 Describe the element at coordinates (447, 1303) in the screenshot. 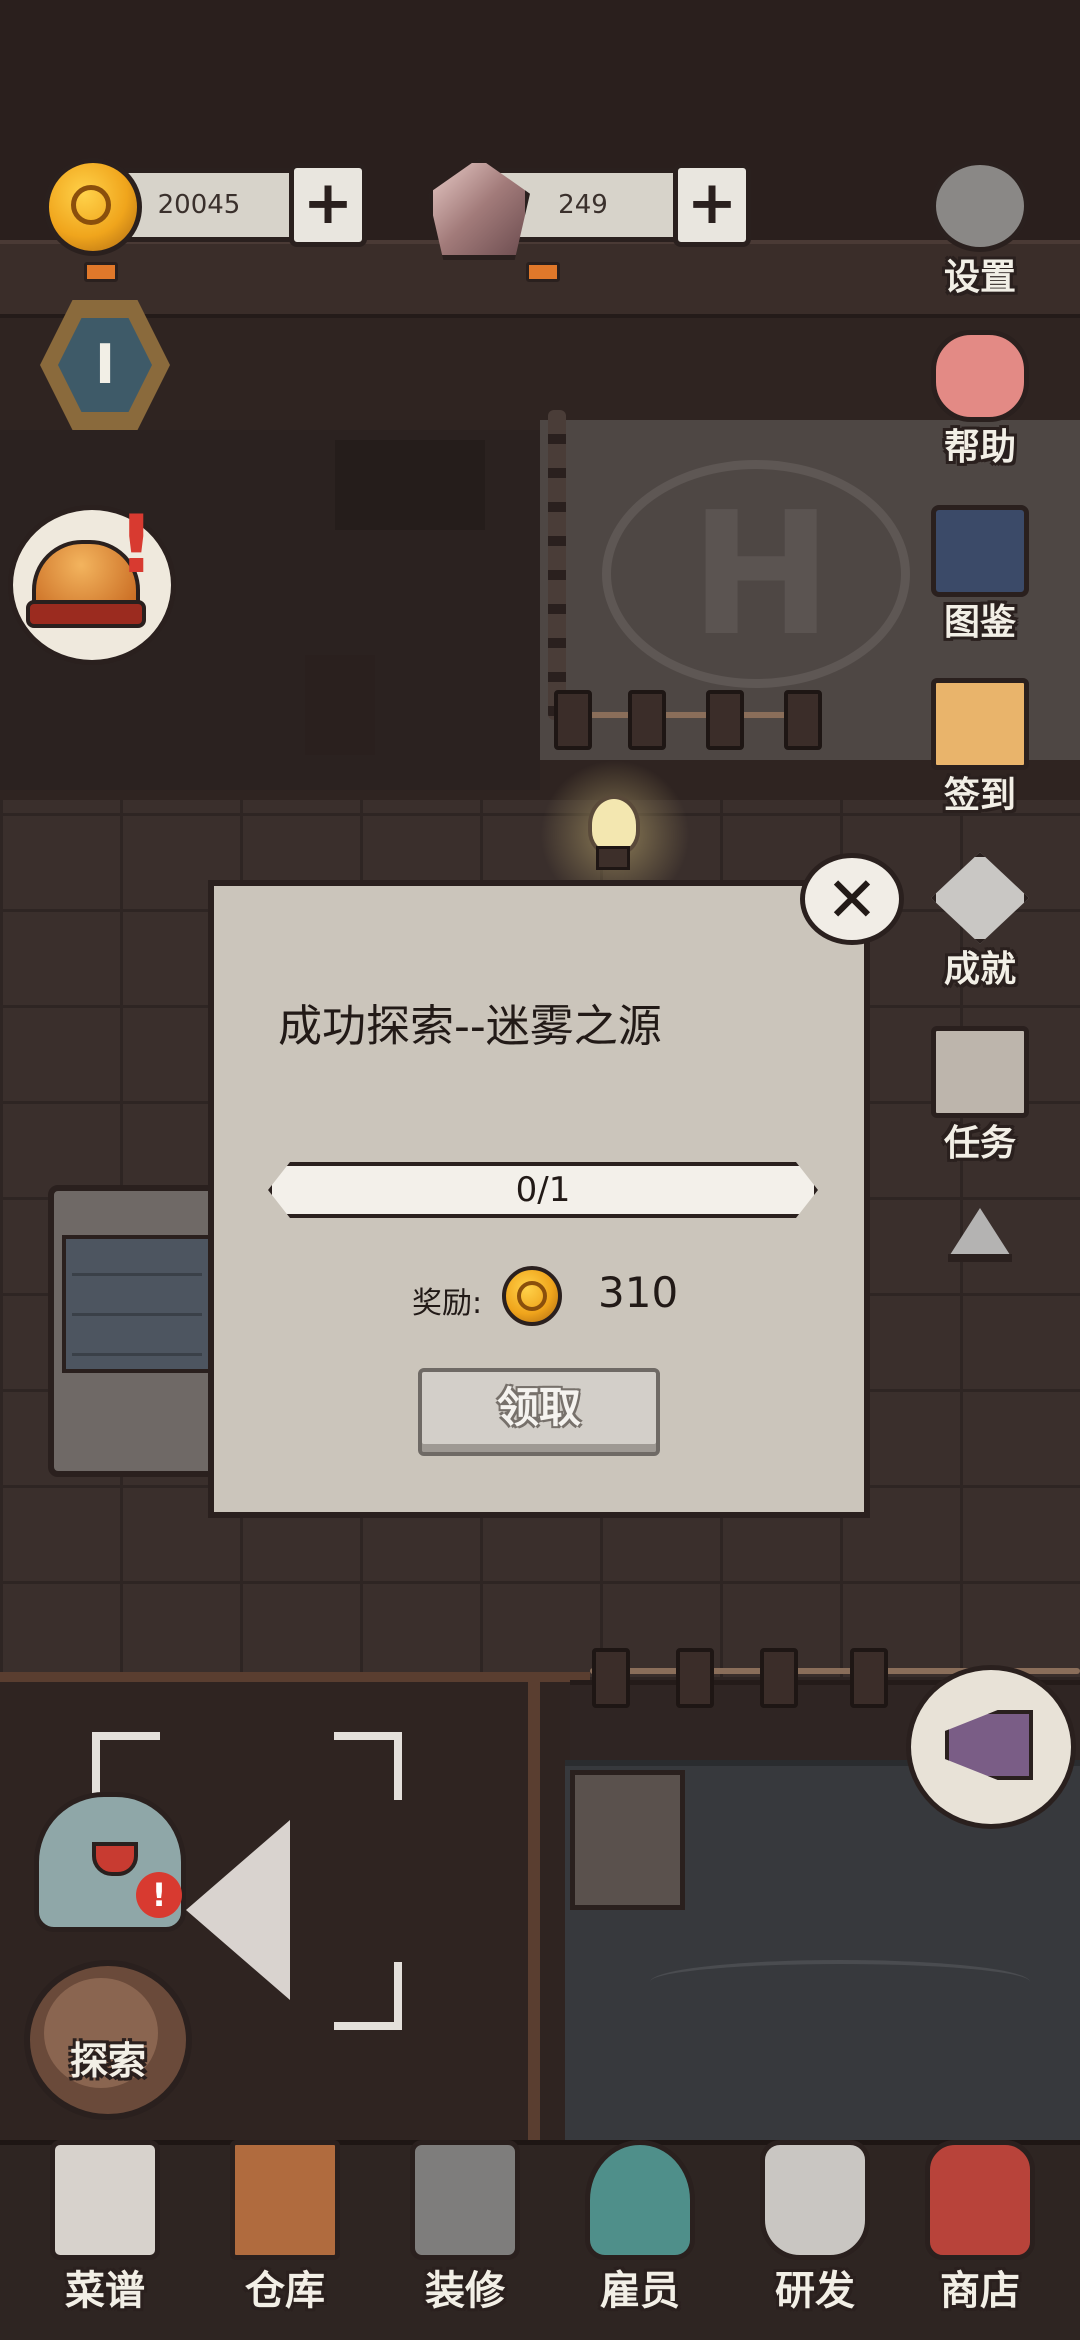

I see `reward-label: 奖励:` at that location.